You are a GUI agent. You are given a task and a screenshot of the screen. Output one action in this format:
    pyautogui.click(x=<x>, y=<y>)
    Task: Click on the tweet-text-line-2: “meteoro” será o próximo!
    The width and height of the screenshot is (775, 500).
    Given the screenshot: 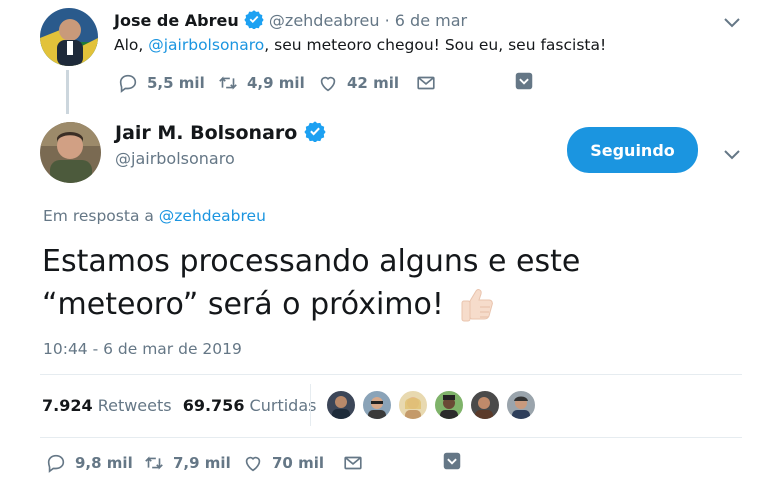 What is the action you would take?
    pyautogui.click(x=311, y=304)
    